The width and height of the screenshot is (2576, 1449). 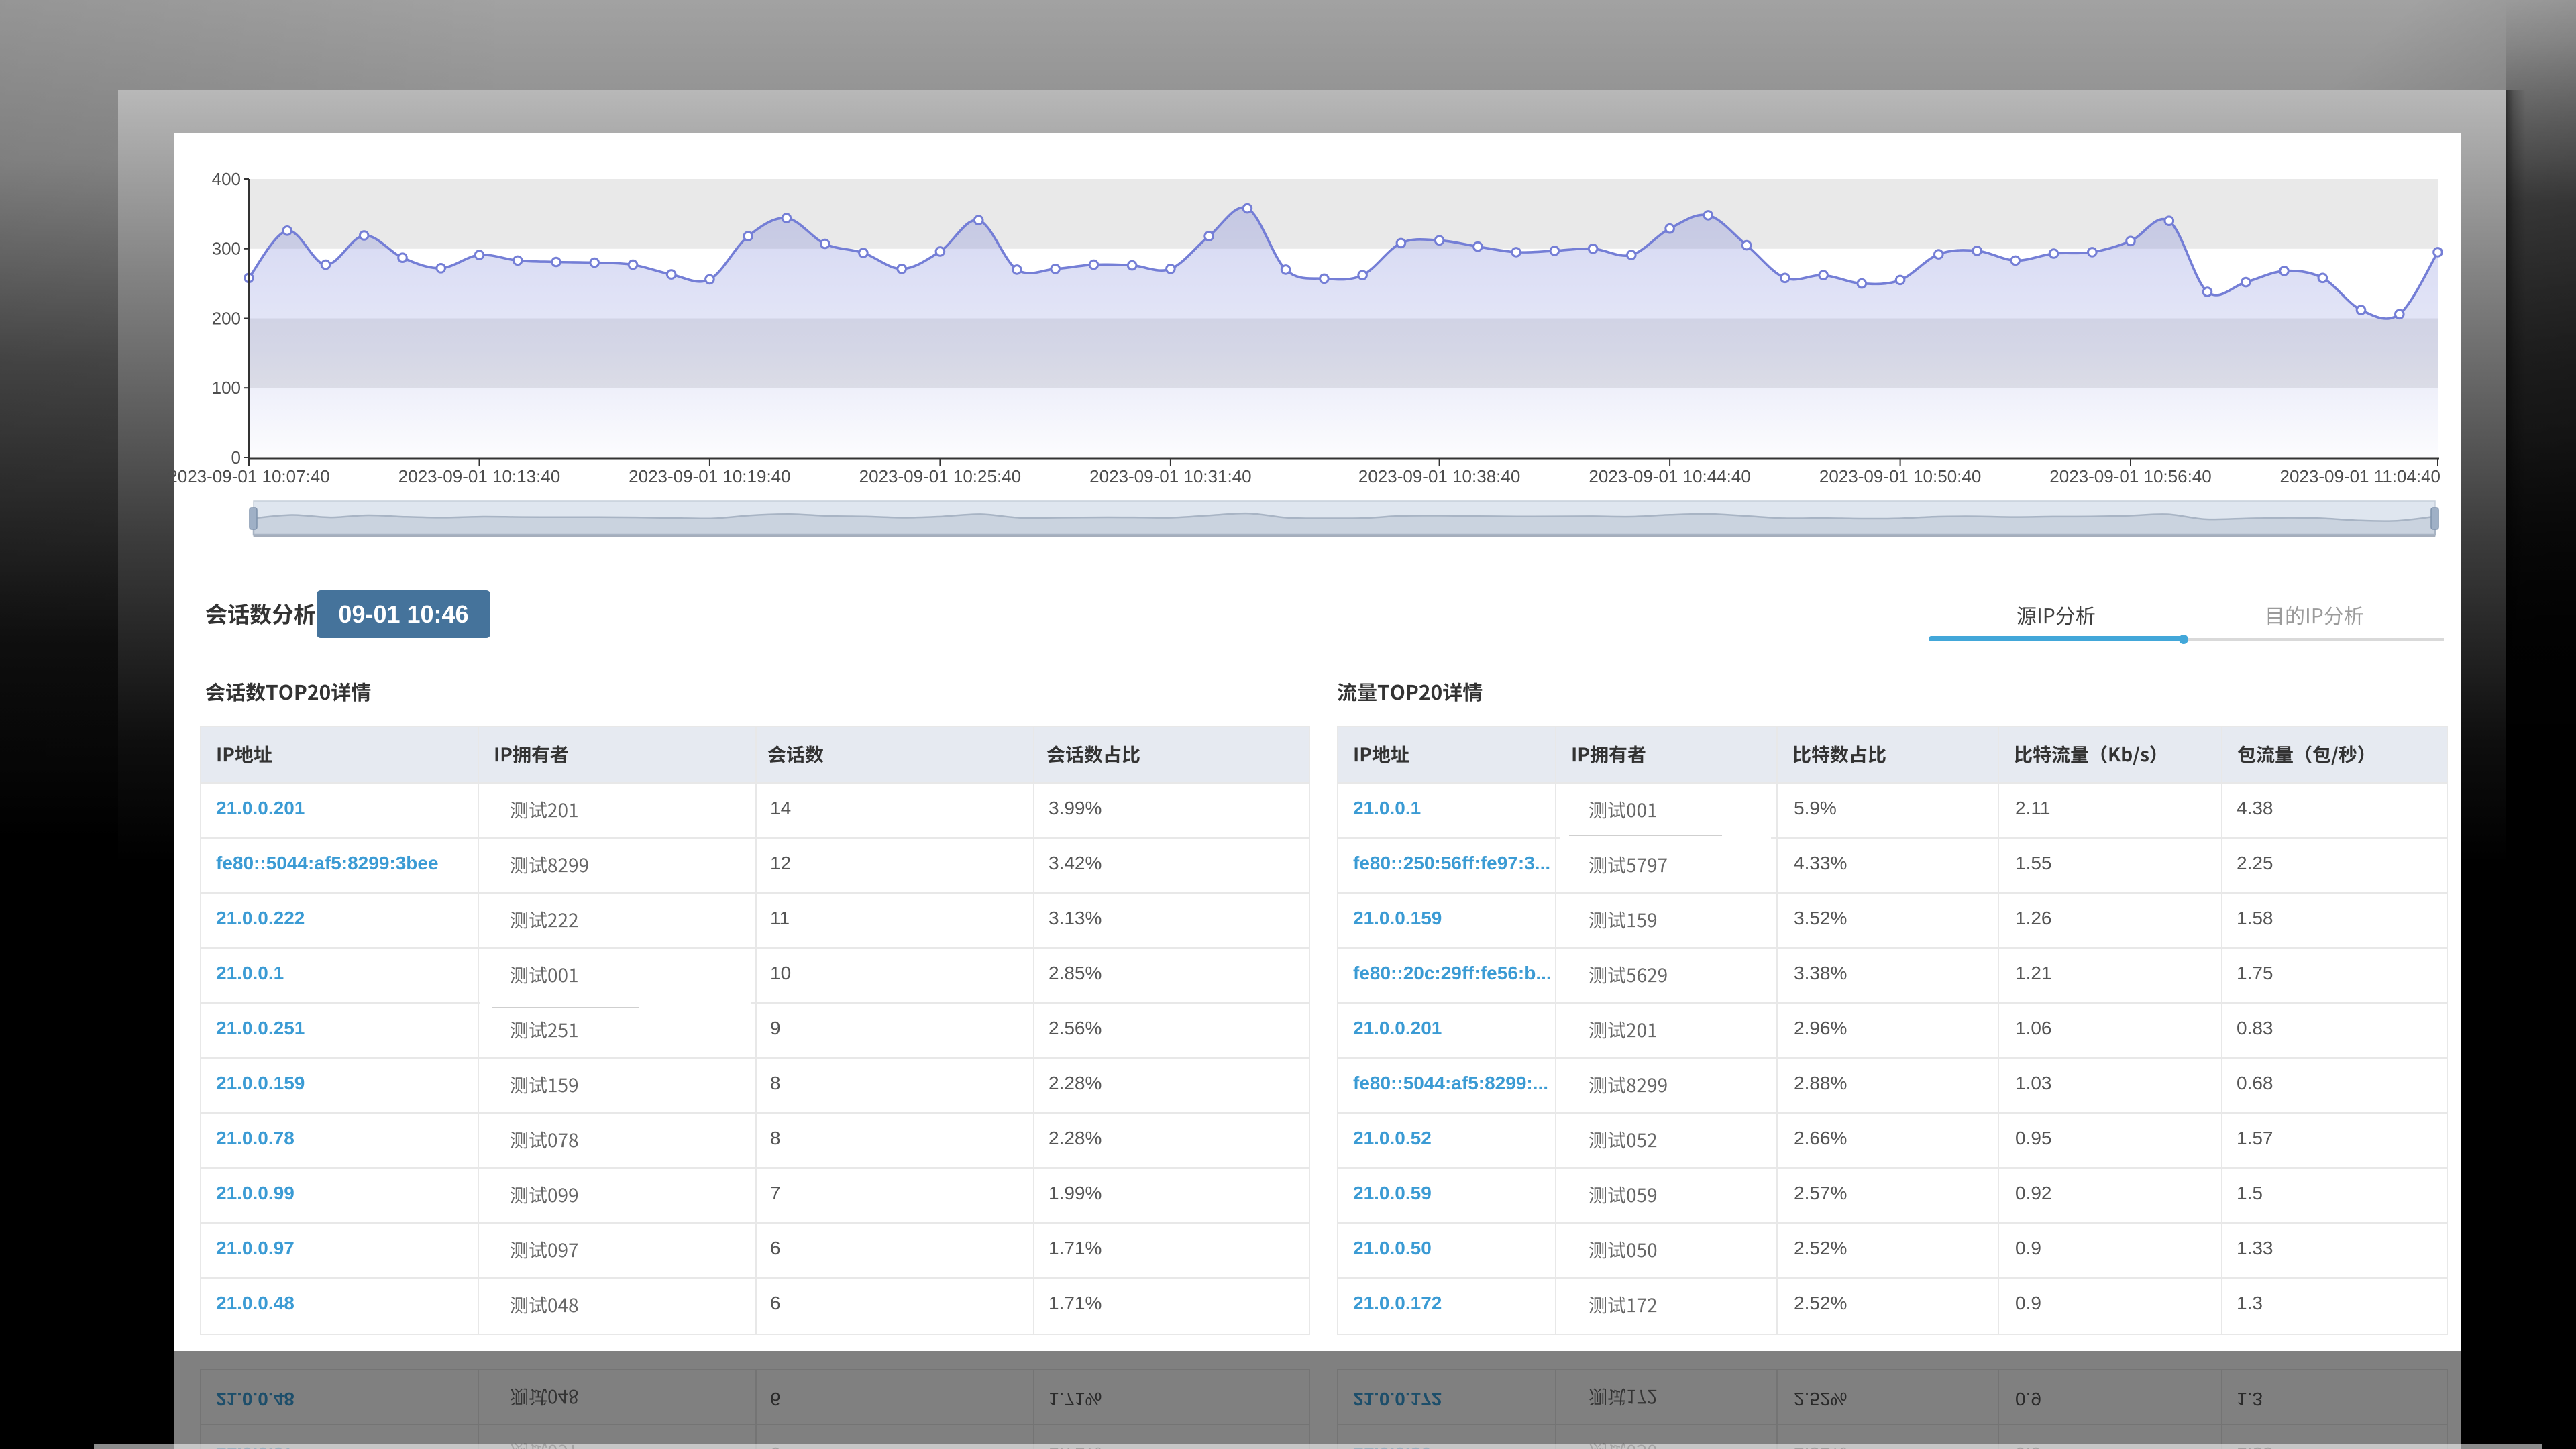 What do you see at coordinates (1900, 476) in the screenshot?
I see `svg-text: 2023-09-01 10:50:40` at bounding box center [1900, 476].